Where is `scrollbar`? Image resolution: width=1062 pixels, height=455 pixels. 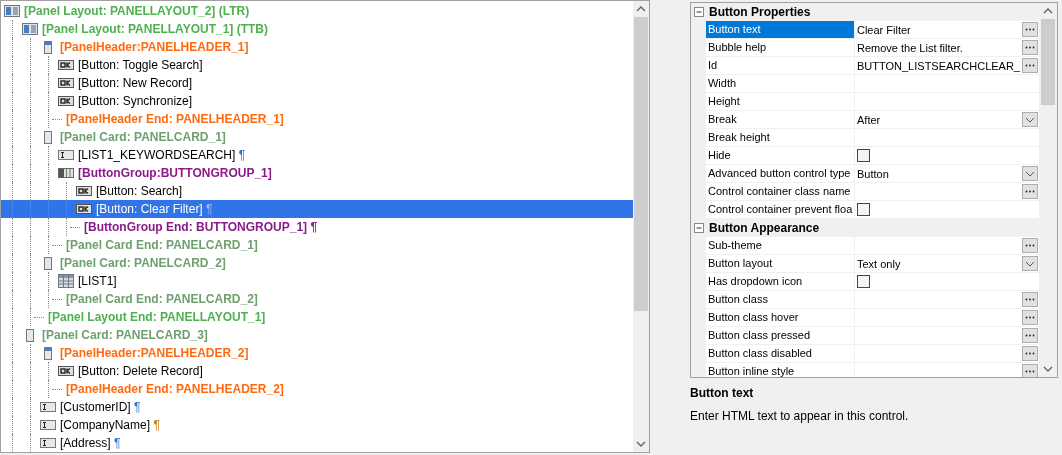 scrollbar is located at coordinates (641, 226).